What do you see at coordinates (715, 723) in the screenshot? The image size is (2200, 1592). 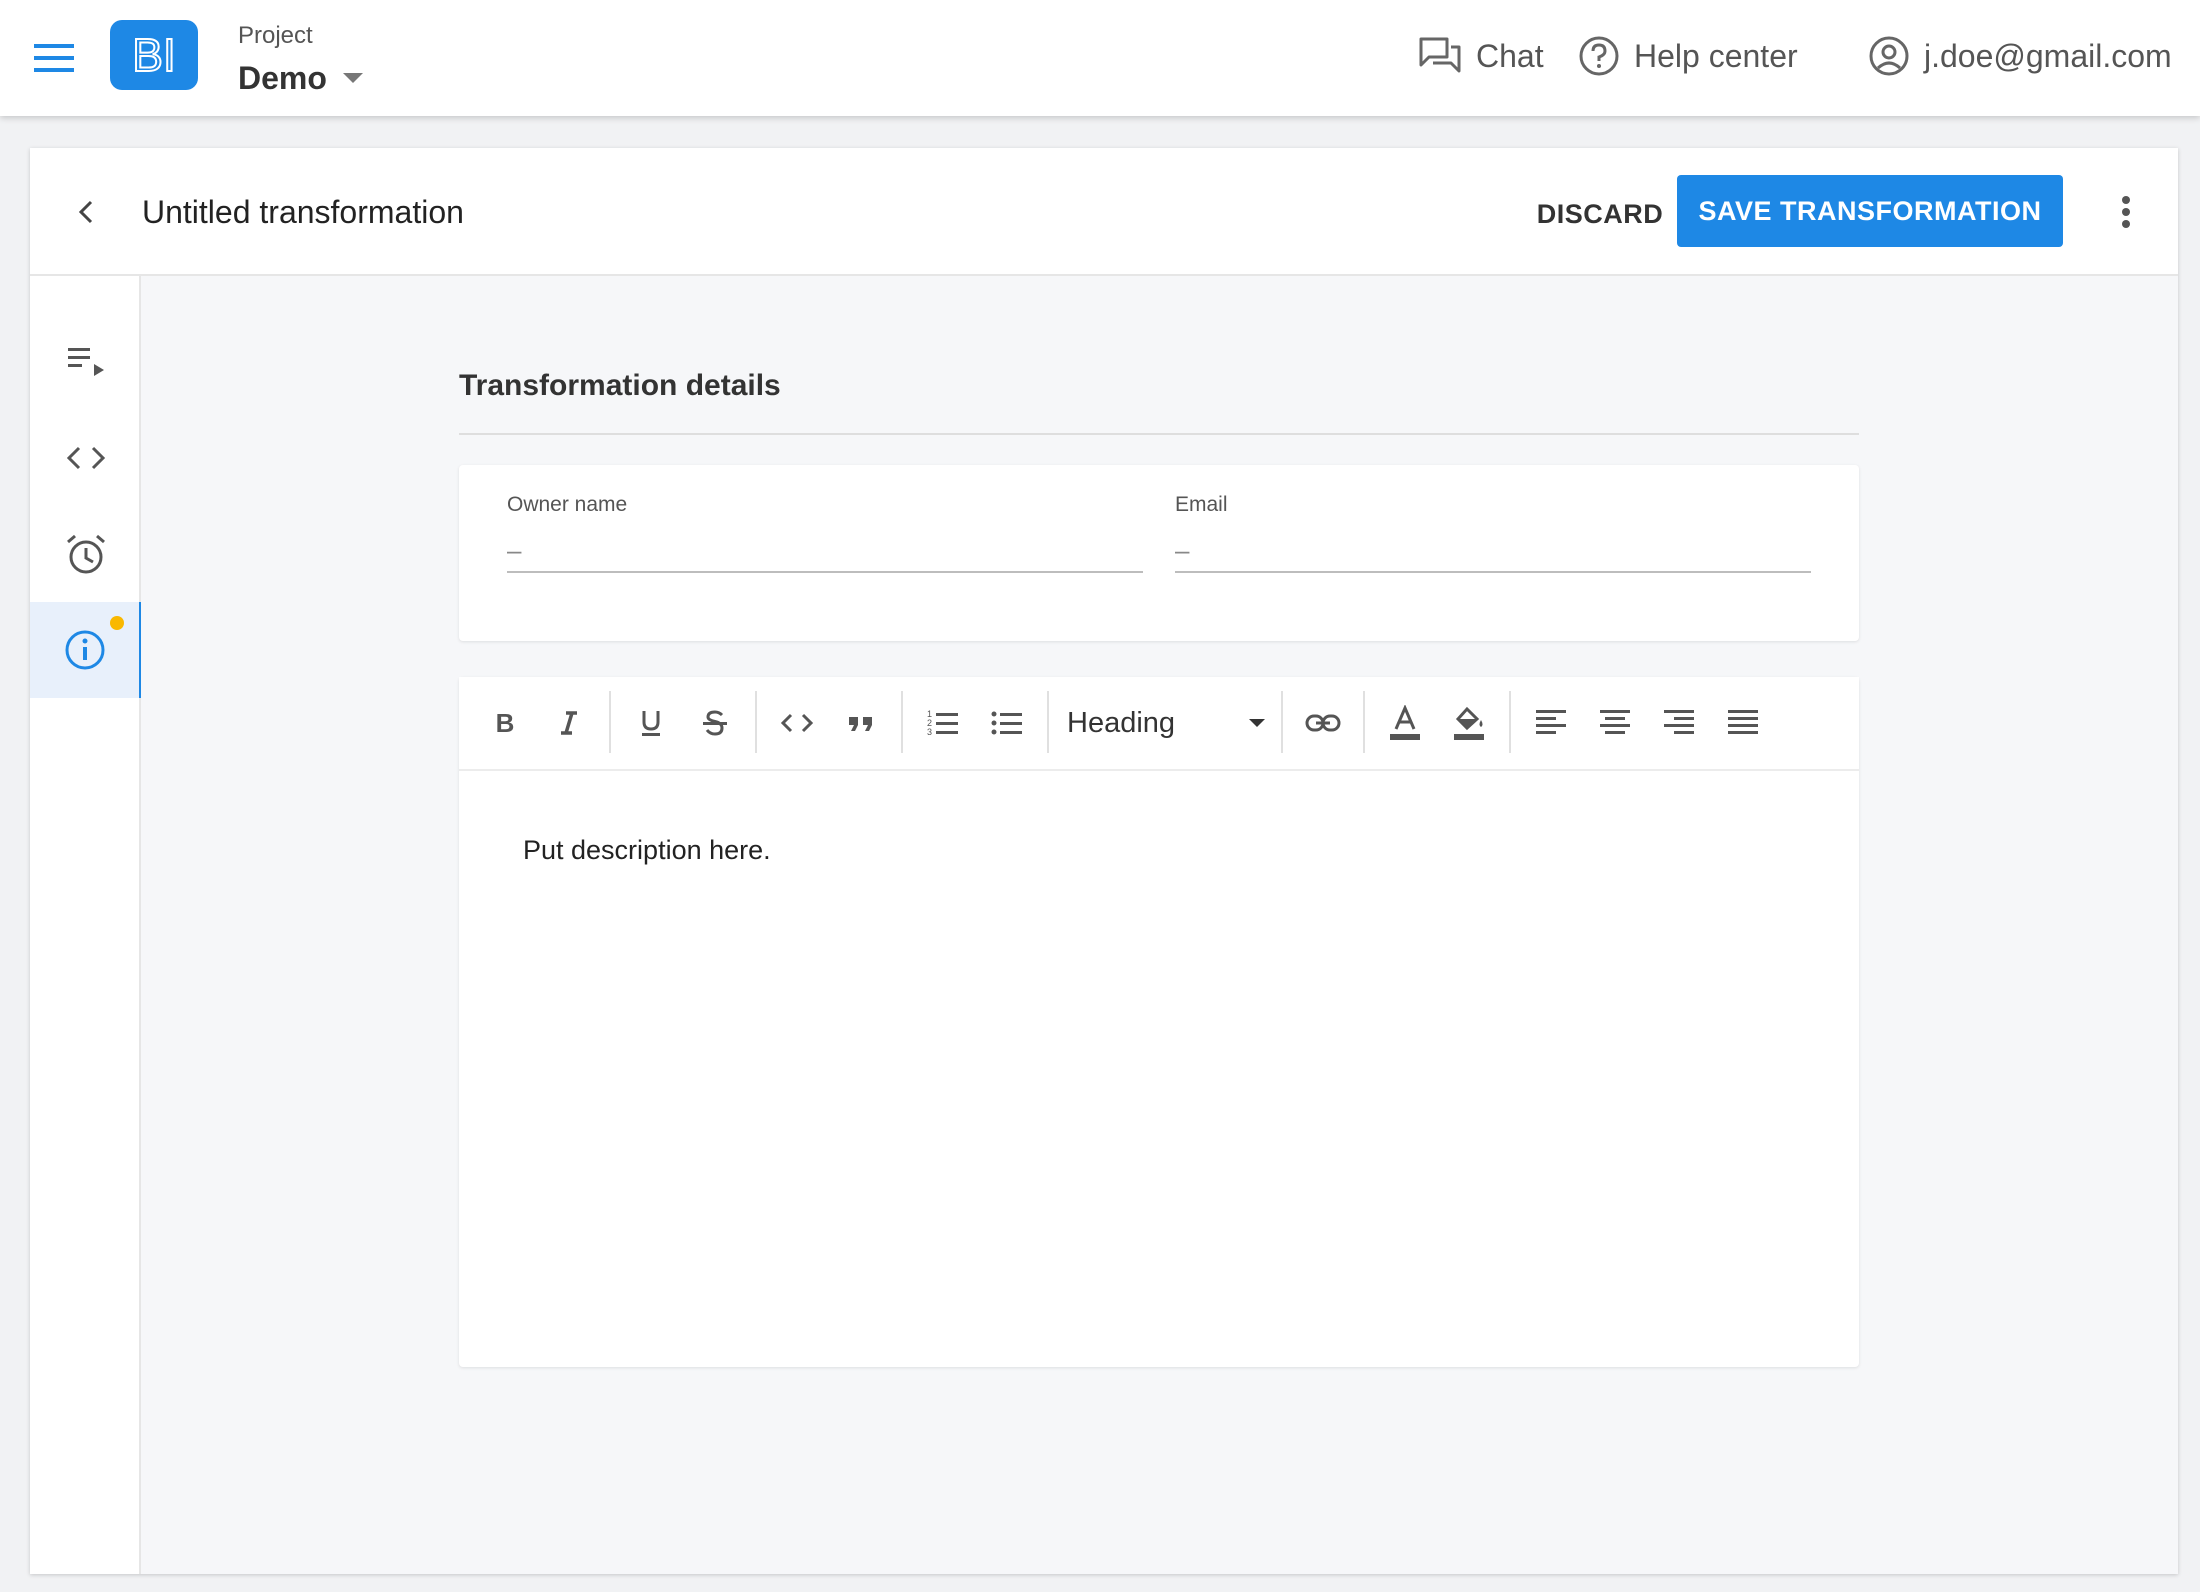 I see `strikethrough-icon` at bounding box center [715, 723].